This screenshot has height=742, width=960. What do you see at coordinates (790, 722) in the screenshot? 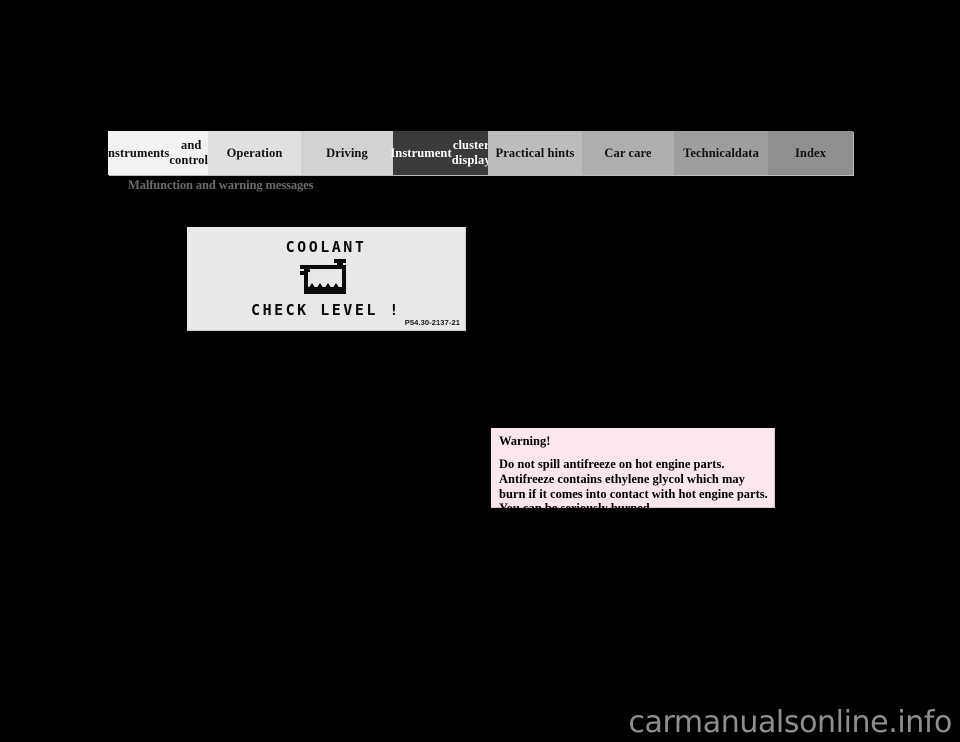
I see `site-watermark: carmanualsonline.info` at bounding box center [790, 722].